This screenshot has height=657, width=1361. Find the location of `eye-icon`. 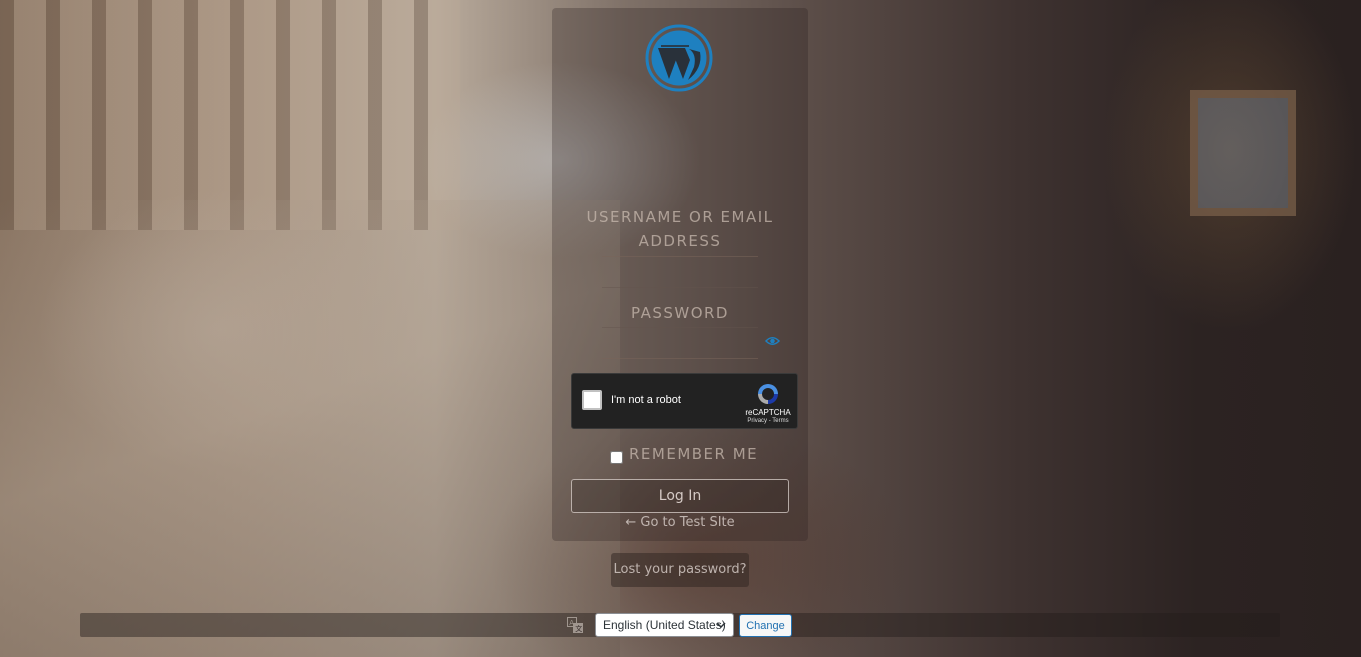

eye-icon is located at coordinates (772, 341).